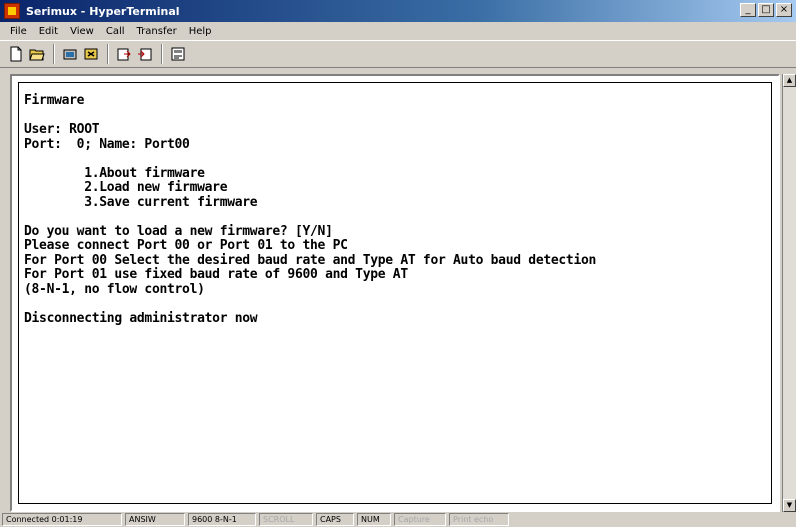 The width and height of the screenshot is (796, 527). I want to click on disconnect-icon, so click(91, 54).